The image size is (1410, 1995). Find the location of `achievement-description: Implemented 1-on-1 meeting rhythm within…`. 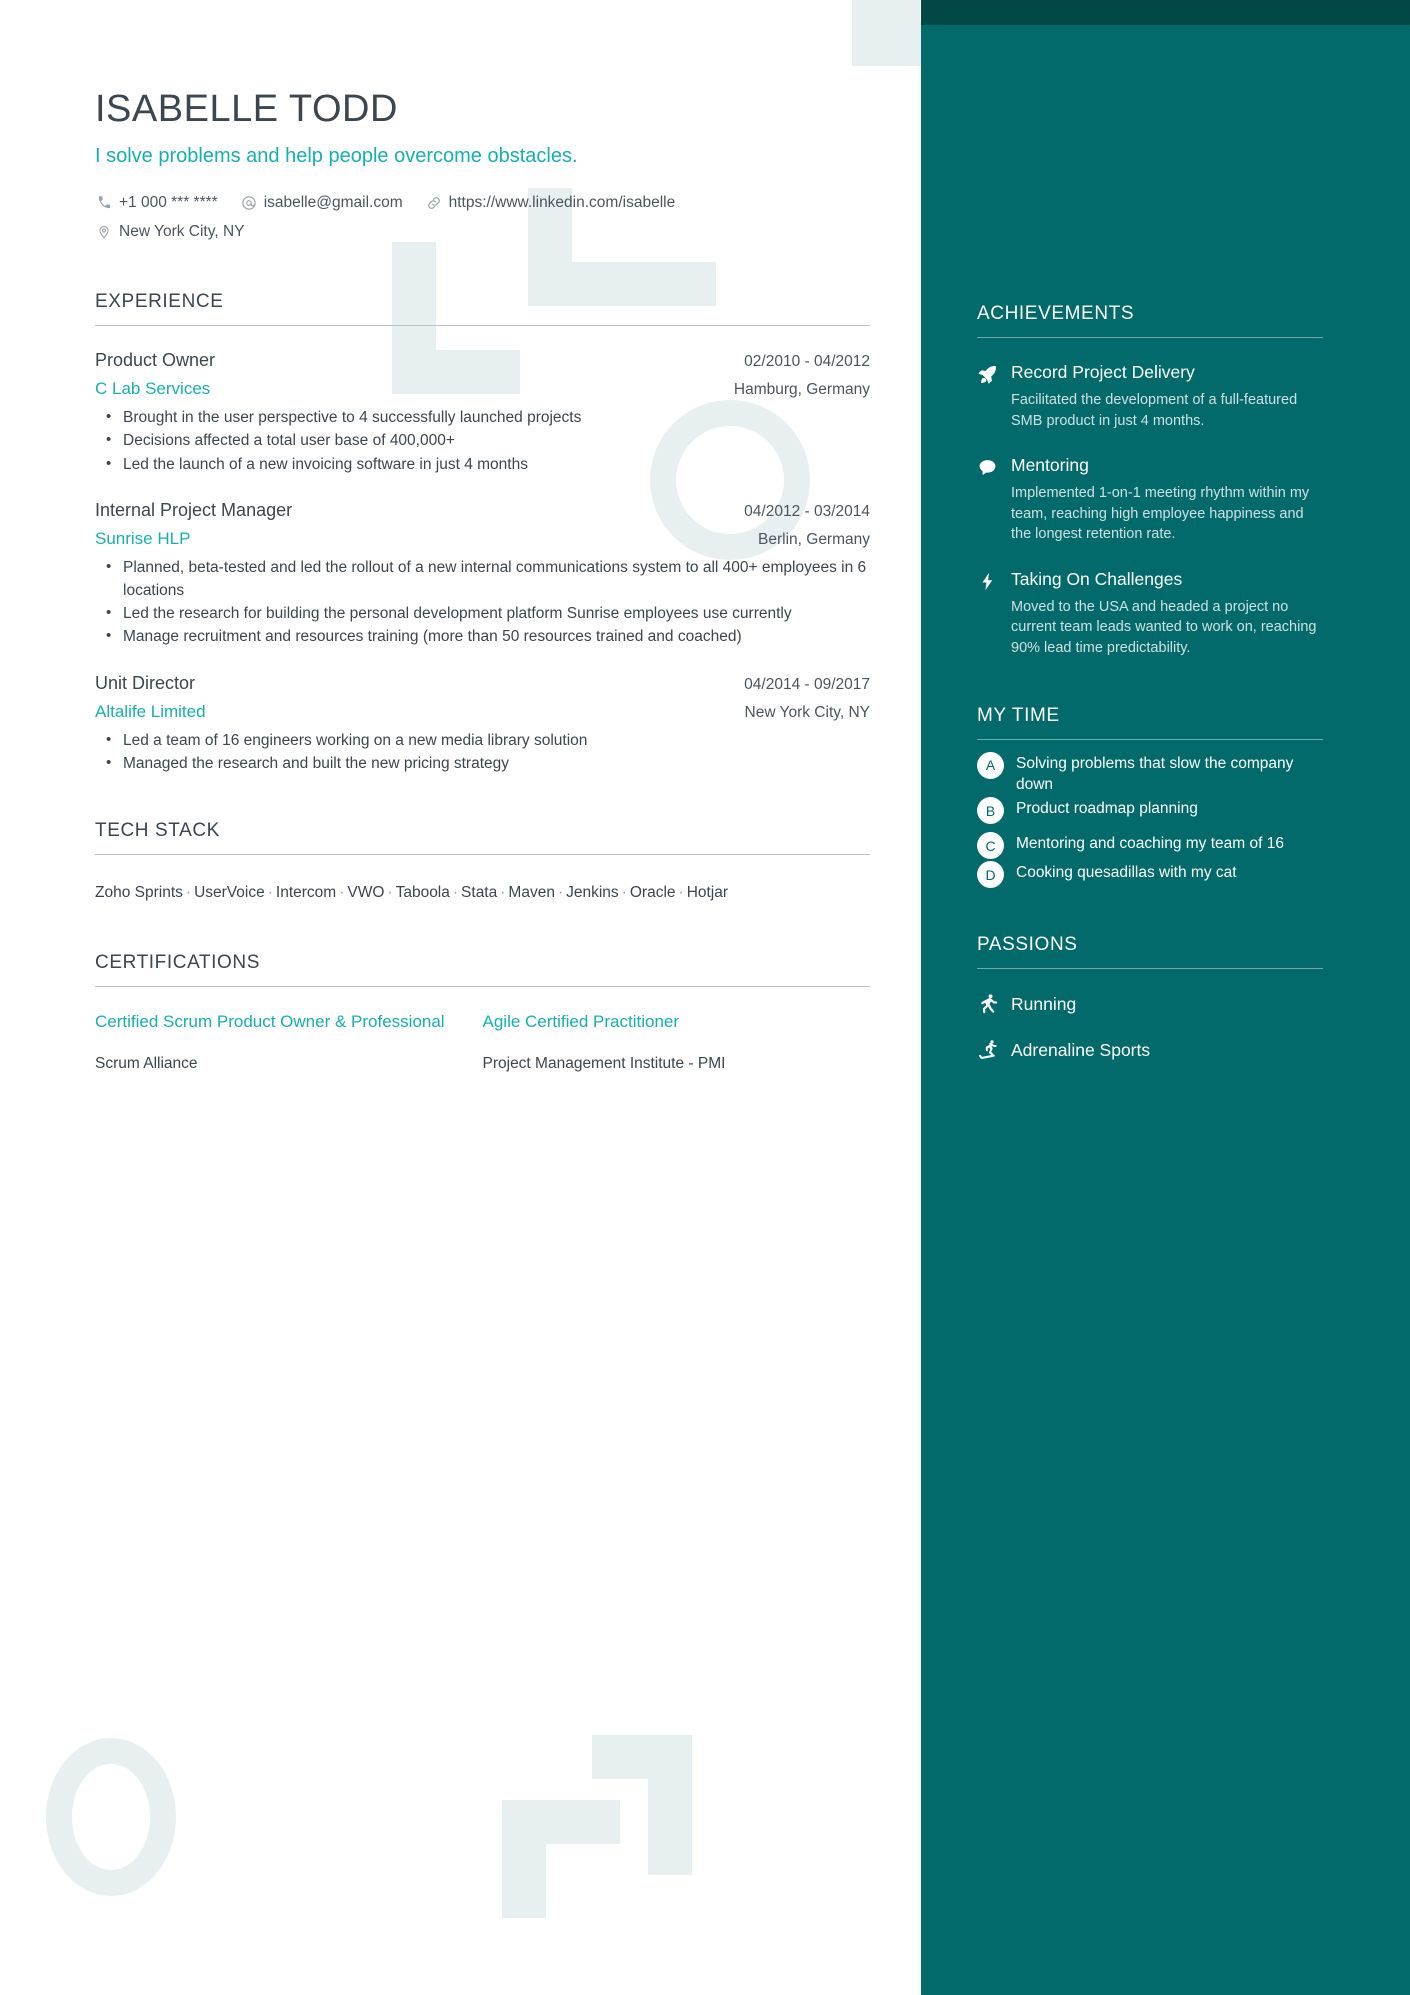

achievement-description: Implemented 1-on-1 meeting rhythm within… is located at coordinates (1160, 514).